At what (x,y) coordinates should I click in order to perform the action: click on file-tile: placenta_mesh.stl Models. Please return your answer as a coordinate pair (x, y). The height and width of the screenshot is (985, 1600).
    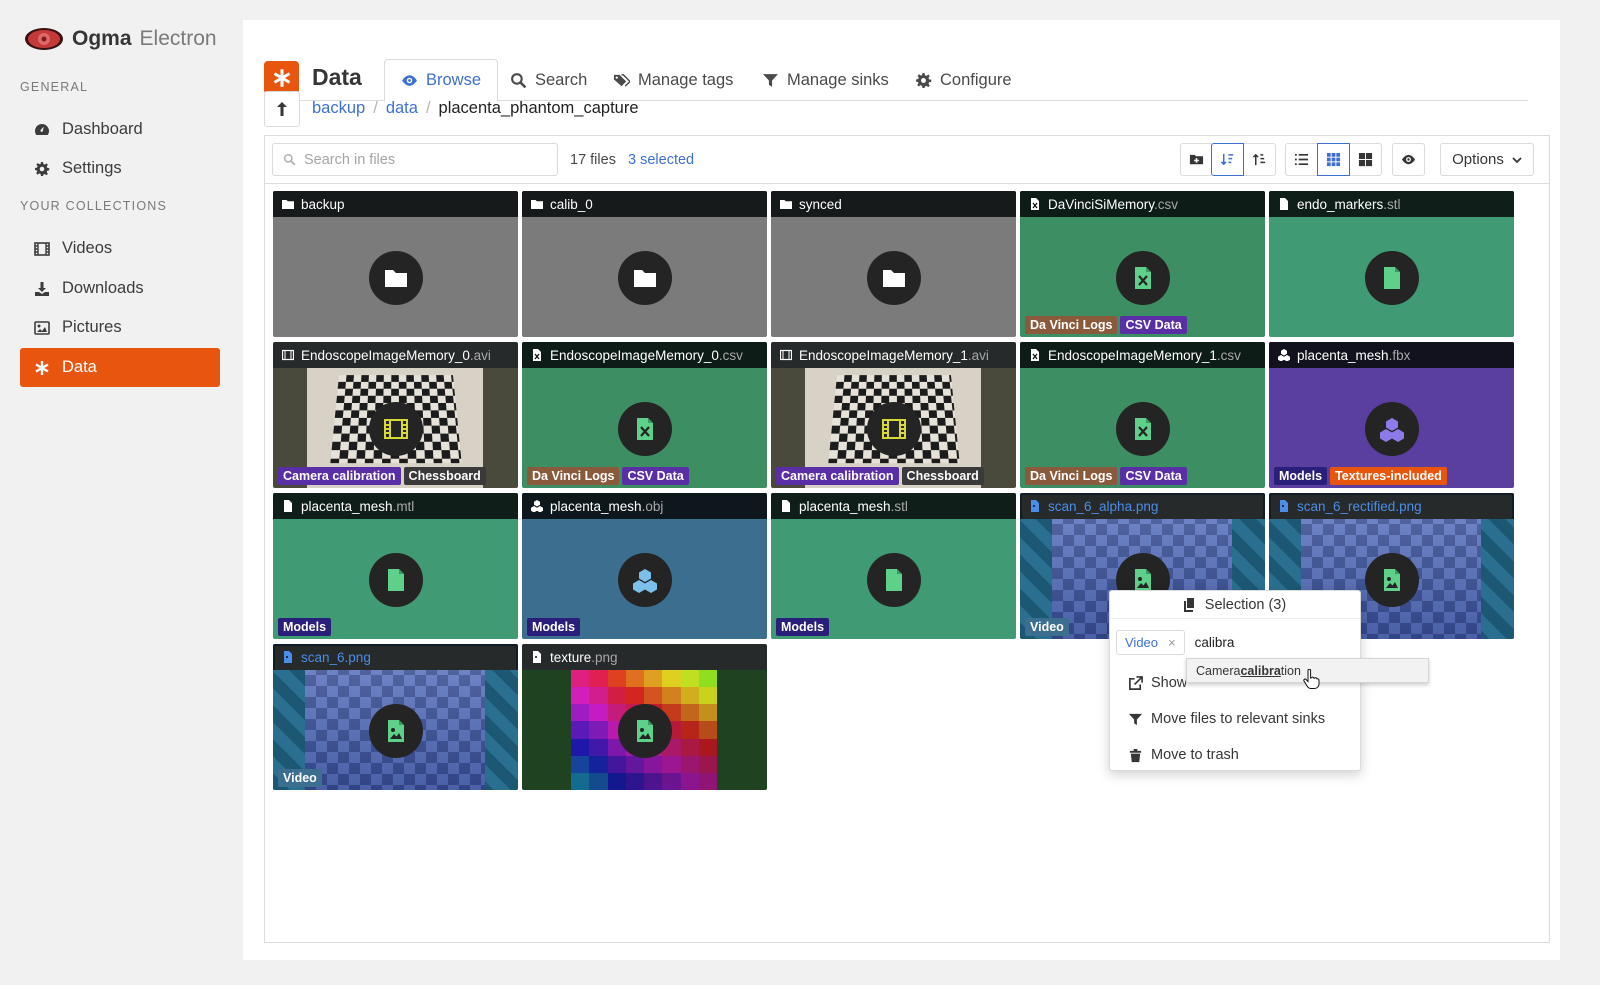
    Looking at the image, I should click on (893, 566).